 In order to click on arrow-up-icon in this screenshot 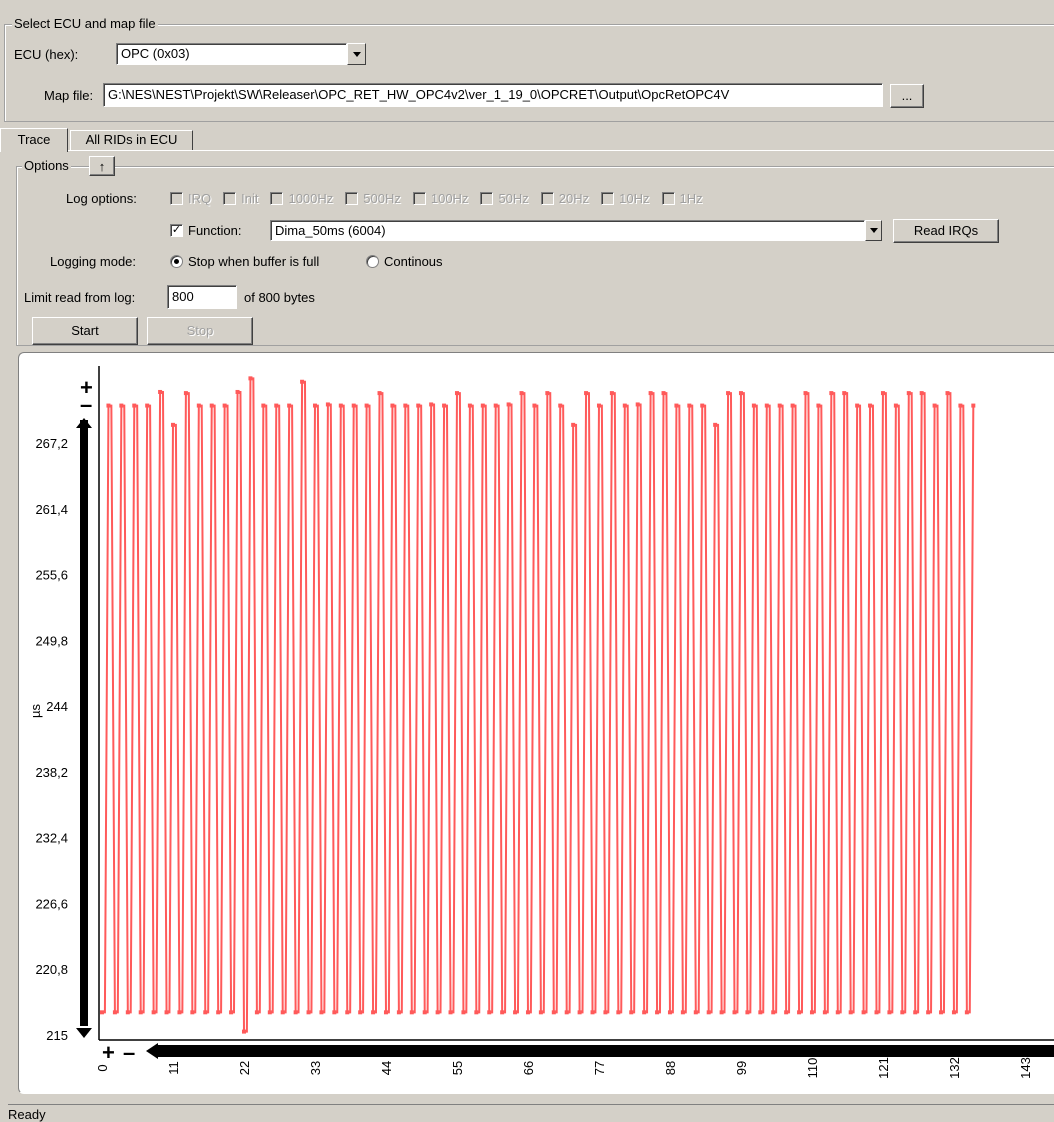, I will do `click(84, 423)`.